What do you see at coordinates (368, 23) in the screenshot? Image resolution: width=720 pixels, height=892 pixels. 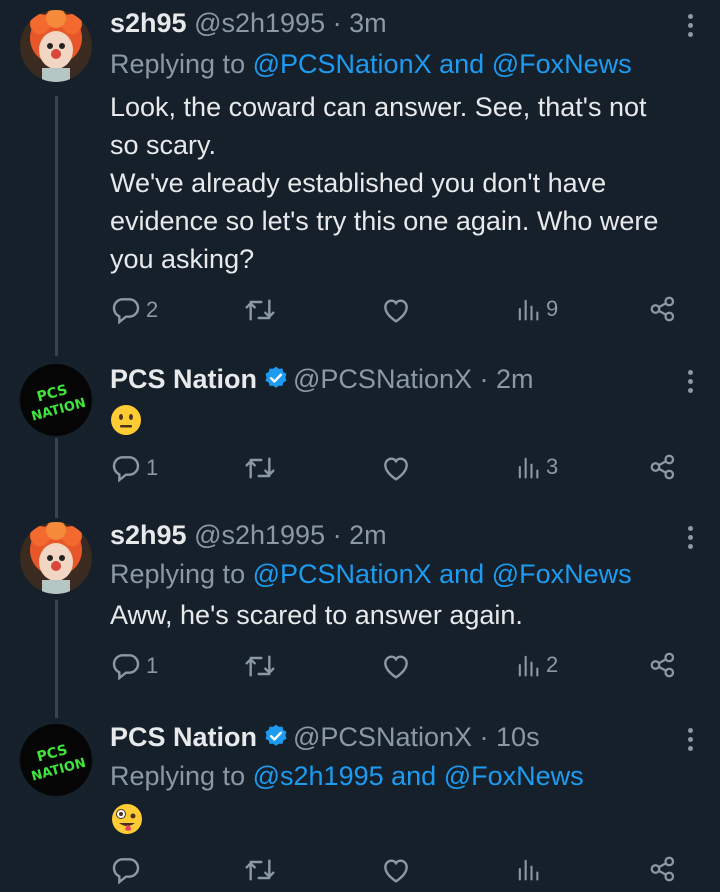 I see `timestamp: 3m` at bounding box center [368, 23].